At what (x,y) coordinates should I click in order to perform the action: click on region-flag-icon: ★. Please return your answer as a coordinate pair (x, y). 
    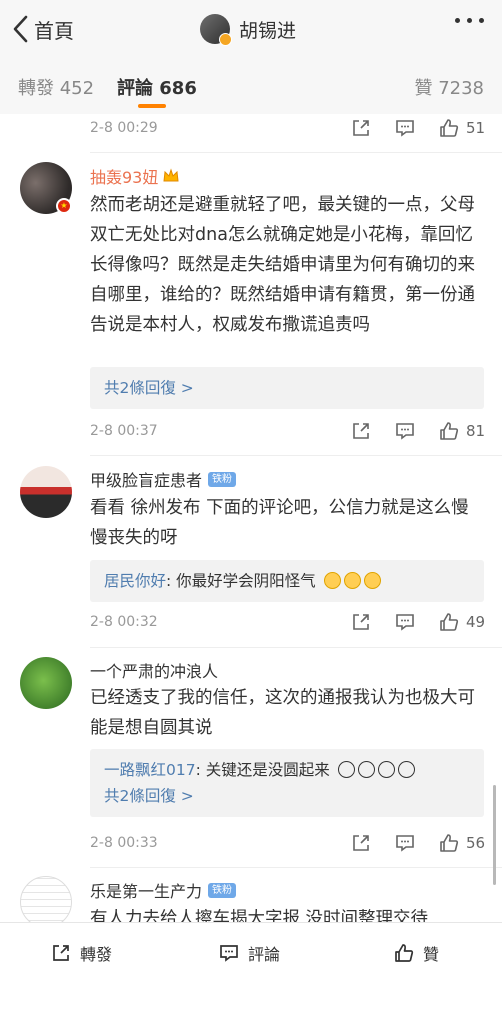
    Looking at the image, I should click on (64, 206).